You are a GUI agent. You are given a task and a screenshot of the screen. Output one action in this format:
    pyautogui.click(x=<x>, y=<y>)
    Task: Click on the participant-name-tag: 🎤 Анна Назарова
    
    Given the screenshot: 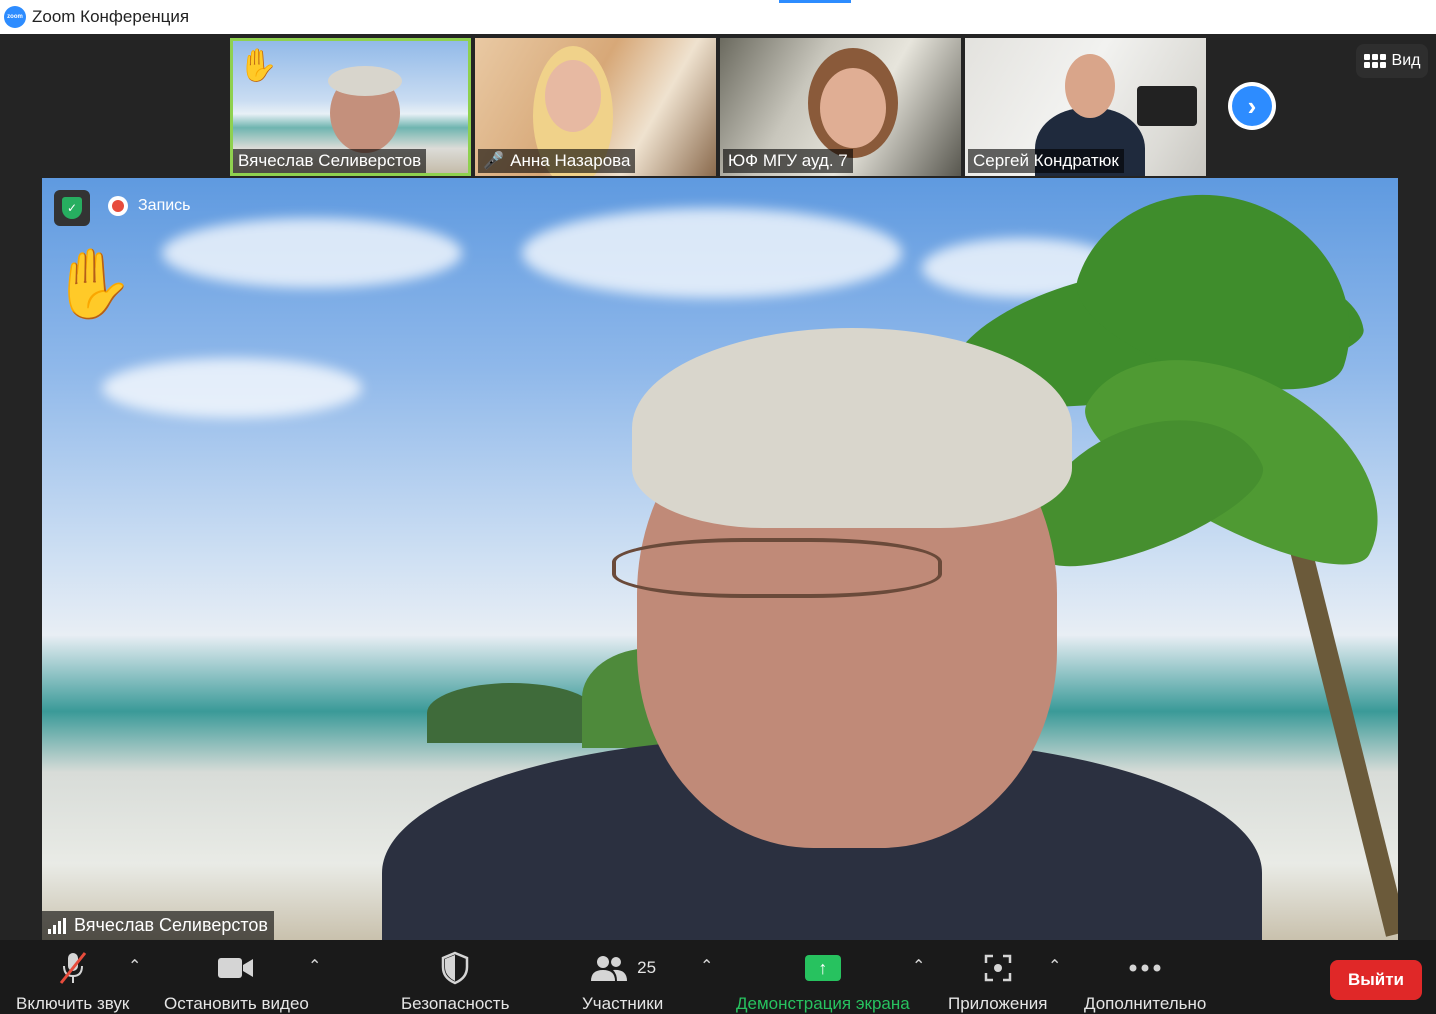 What is the action you would take?
    pyautogui.click(x=557, y=161)
    